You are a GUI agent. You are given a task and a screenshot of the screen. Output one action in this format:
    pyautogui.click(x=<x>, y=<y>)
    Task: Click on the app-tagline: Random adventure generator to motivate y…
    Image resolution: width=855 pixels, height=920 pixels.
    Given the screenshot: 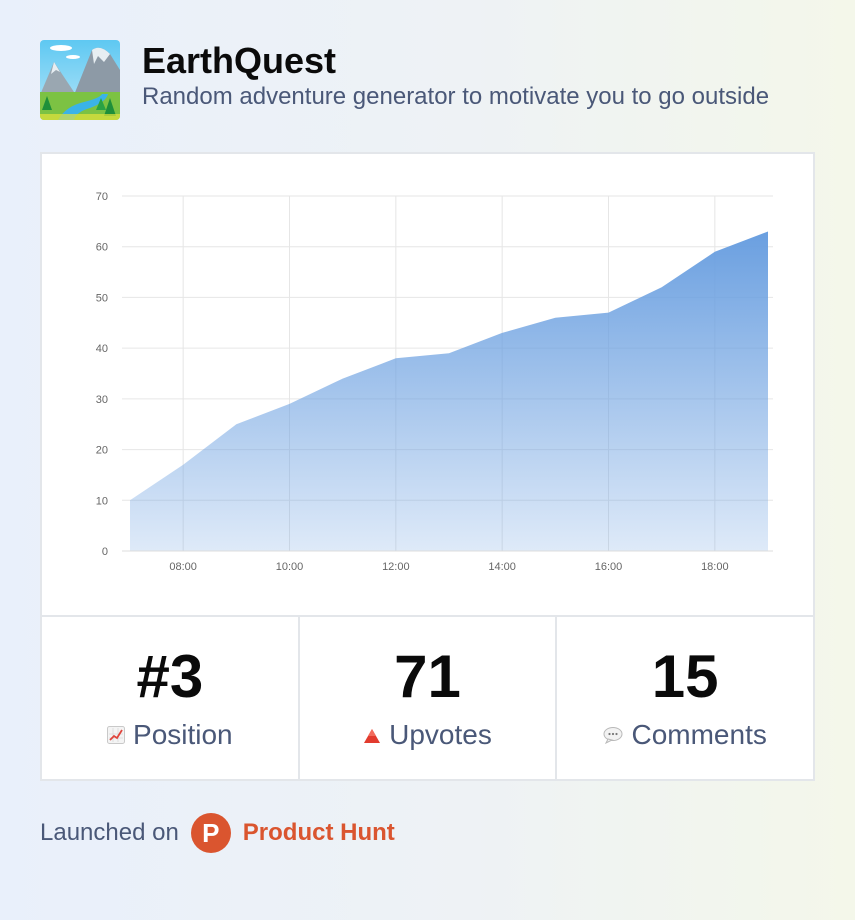 What is the action you would take?
    pyautogui.click(x=456, y=96)
    